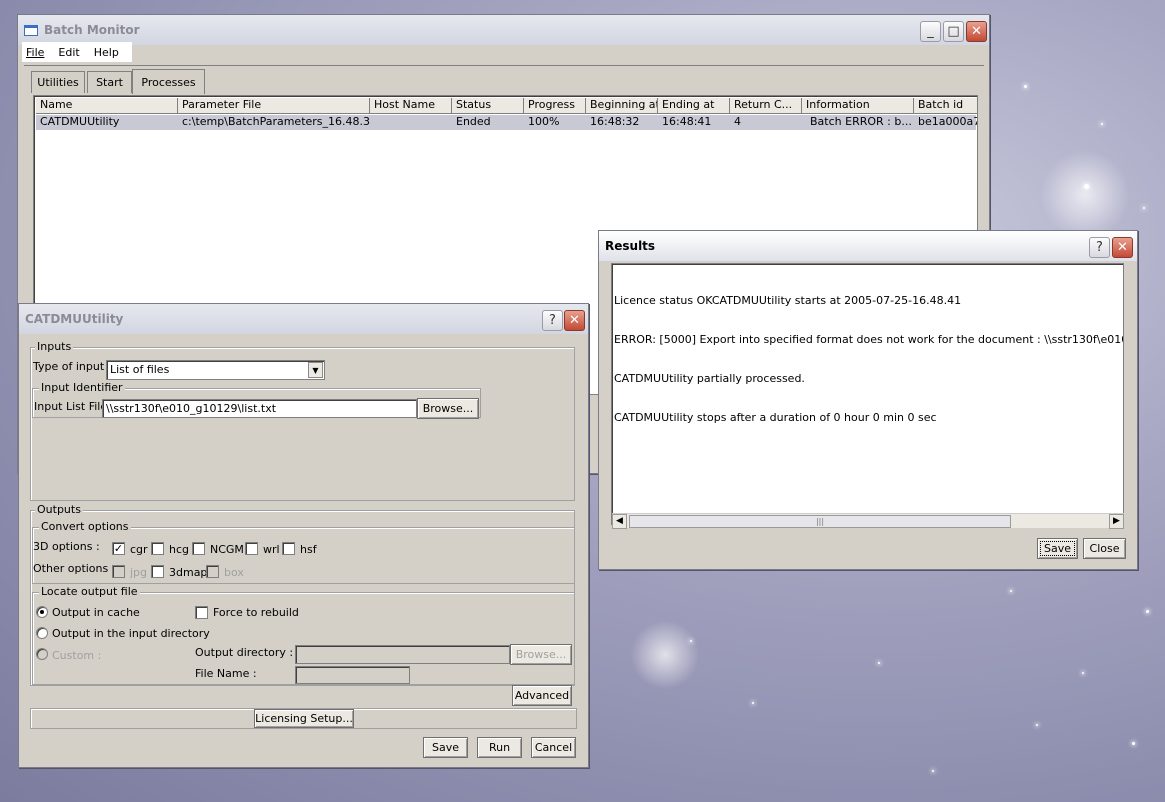  Describe the element at coordinates (1057, 548) in the screenshot. I see `results-save-button: Save` at that location.